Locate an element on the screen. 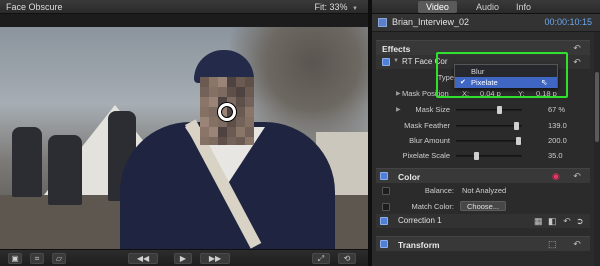  color-board-icon: ▦ is located at coordinates (538, 221).